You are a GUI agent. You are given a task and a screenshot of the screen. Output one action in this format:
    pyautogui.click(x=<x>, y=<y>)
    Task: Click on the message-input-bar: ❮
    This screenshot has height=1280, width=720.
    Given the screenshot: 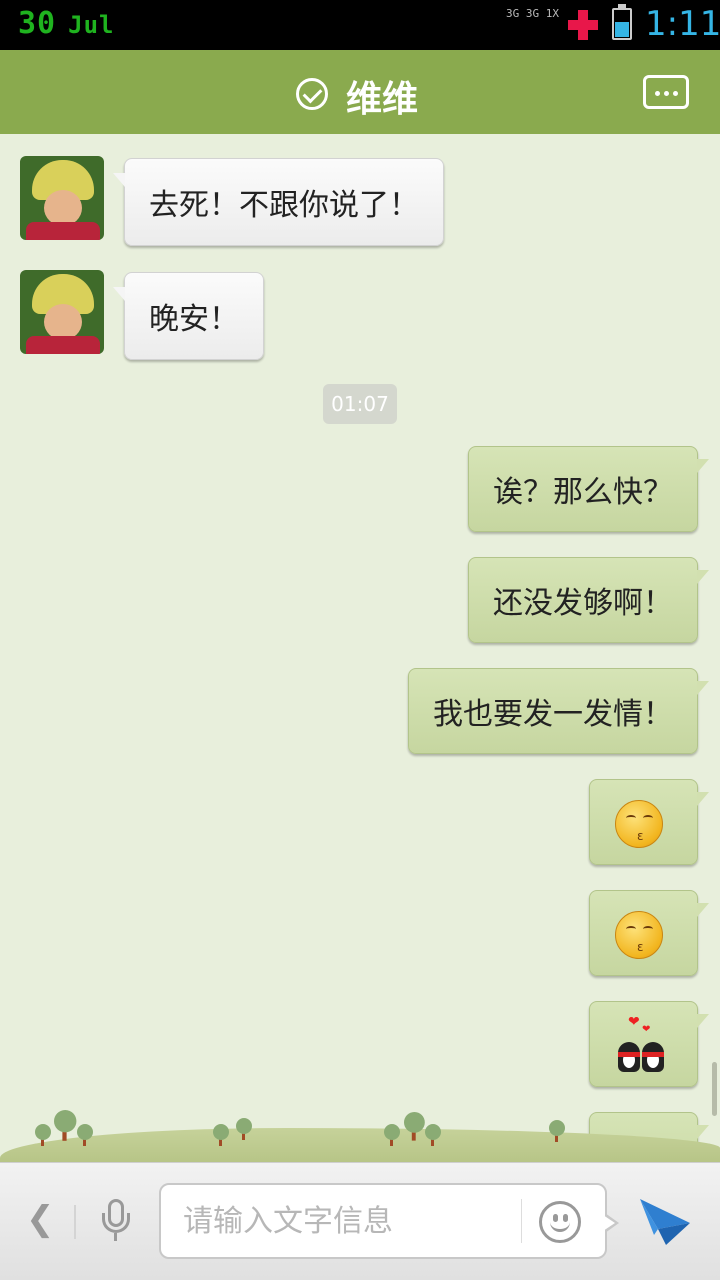 What is the action you would take?
    pyautogui.click(x=360, y=1221)
    